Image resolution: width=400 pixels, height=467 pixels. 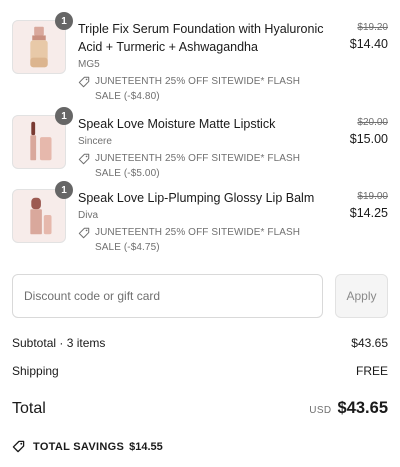 I want to click on discounted-price: $14.25, so click(x=368, y=213).